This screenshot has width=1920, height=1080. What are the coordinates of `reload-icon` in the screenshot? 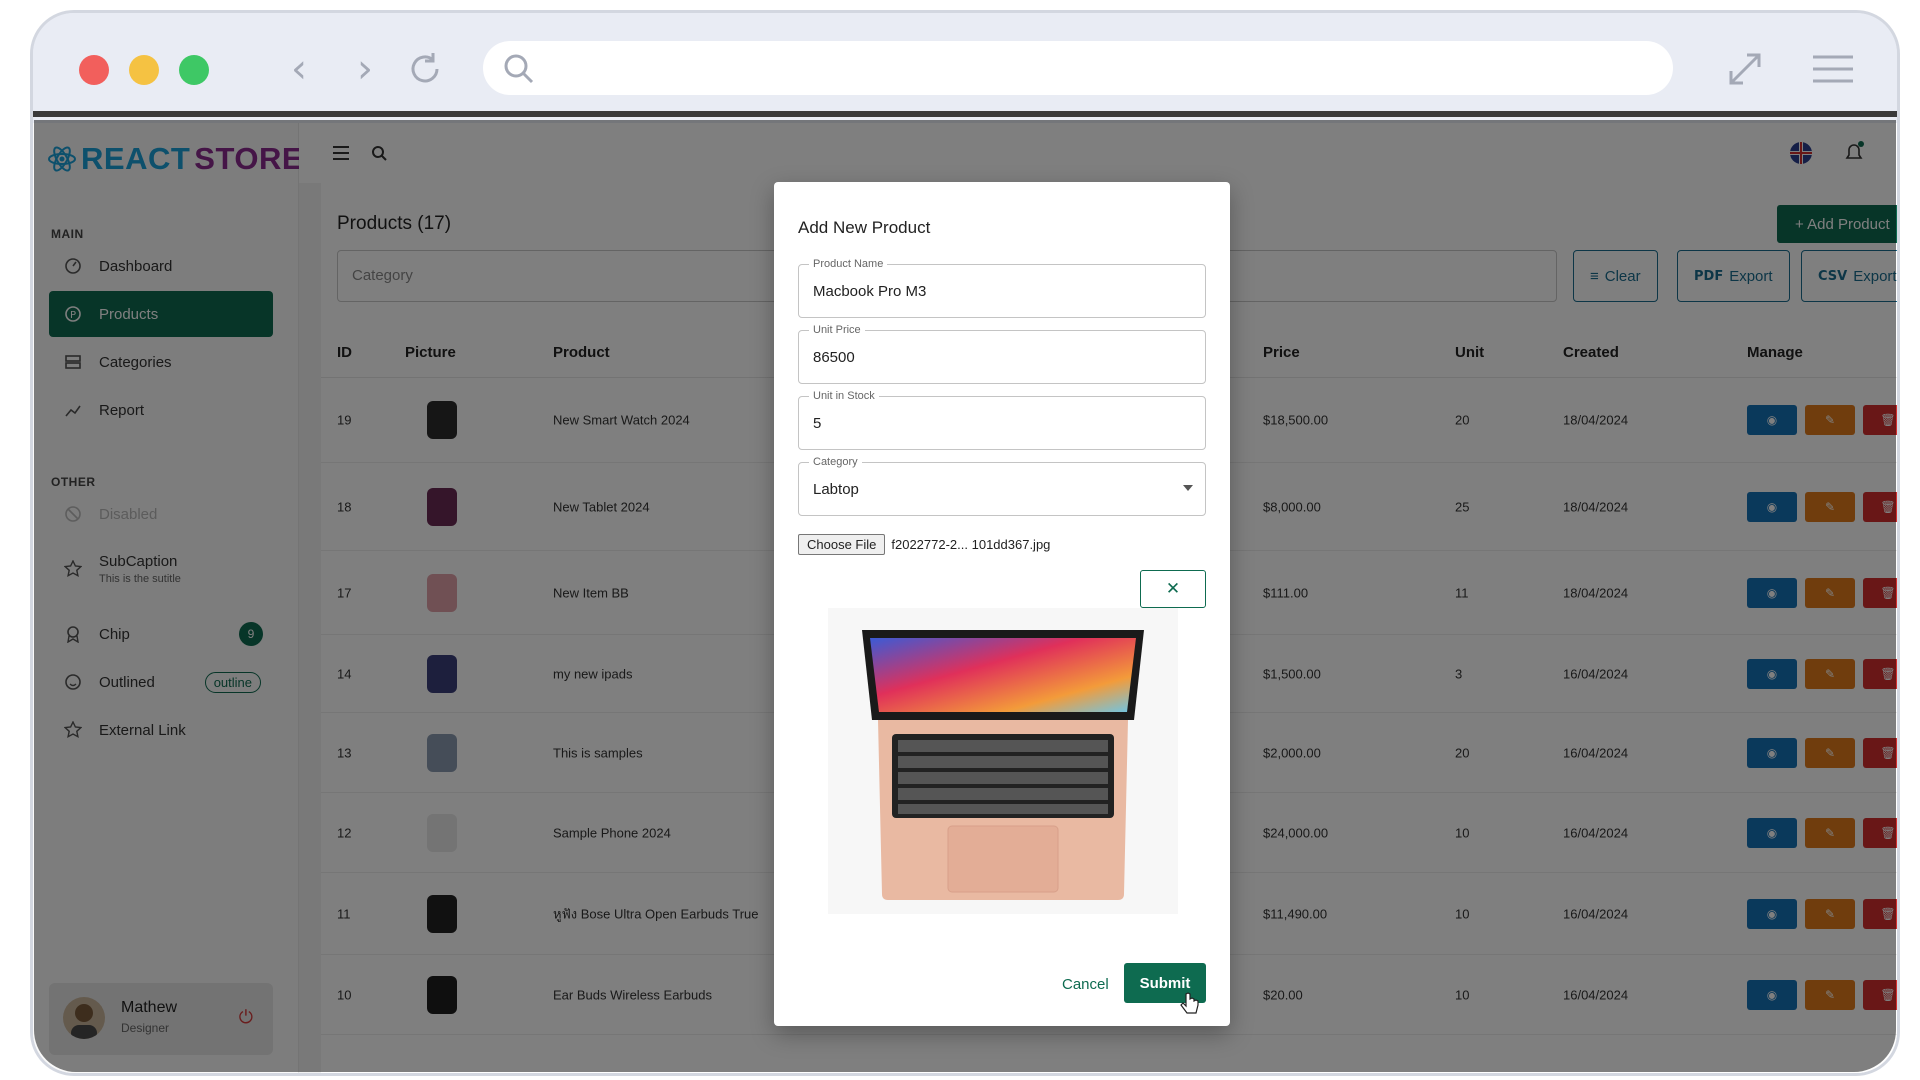 It's located at (425, 69).